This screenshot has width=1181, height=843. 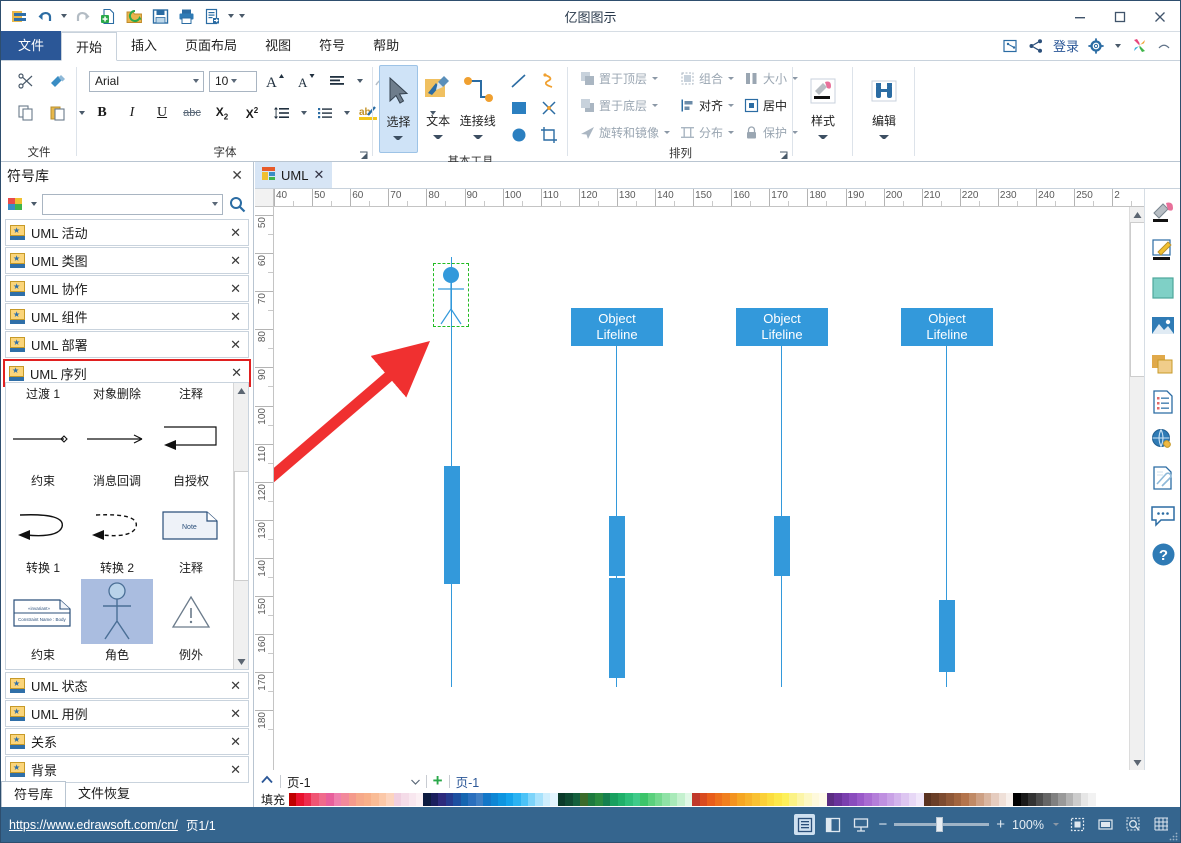 What do you see at coordinates (1055, 825) in the screenshot?
I see `zoom-dropdown-caret` at bounding box center [1055, 825].